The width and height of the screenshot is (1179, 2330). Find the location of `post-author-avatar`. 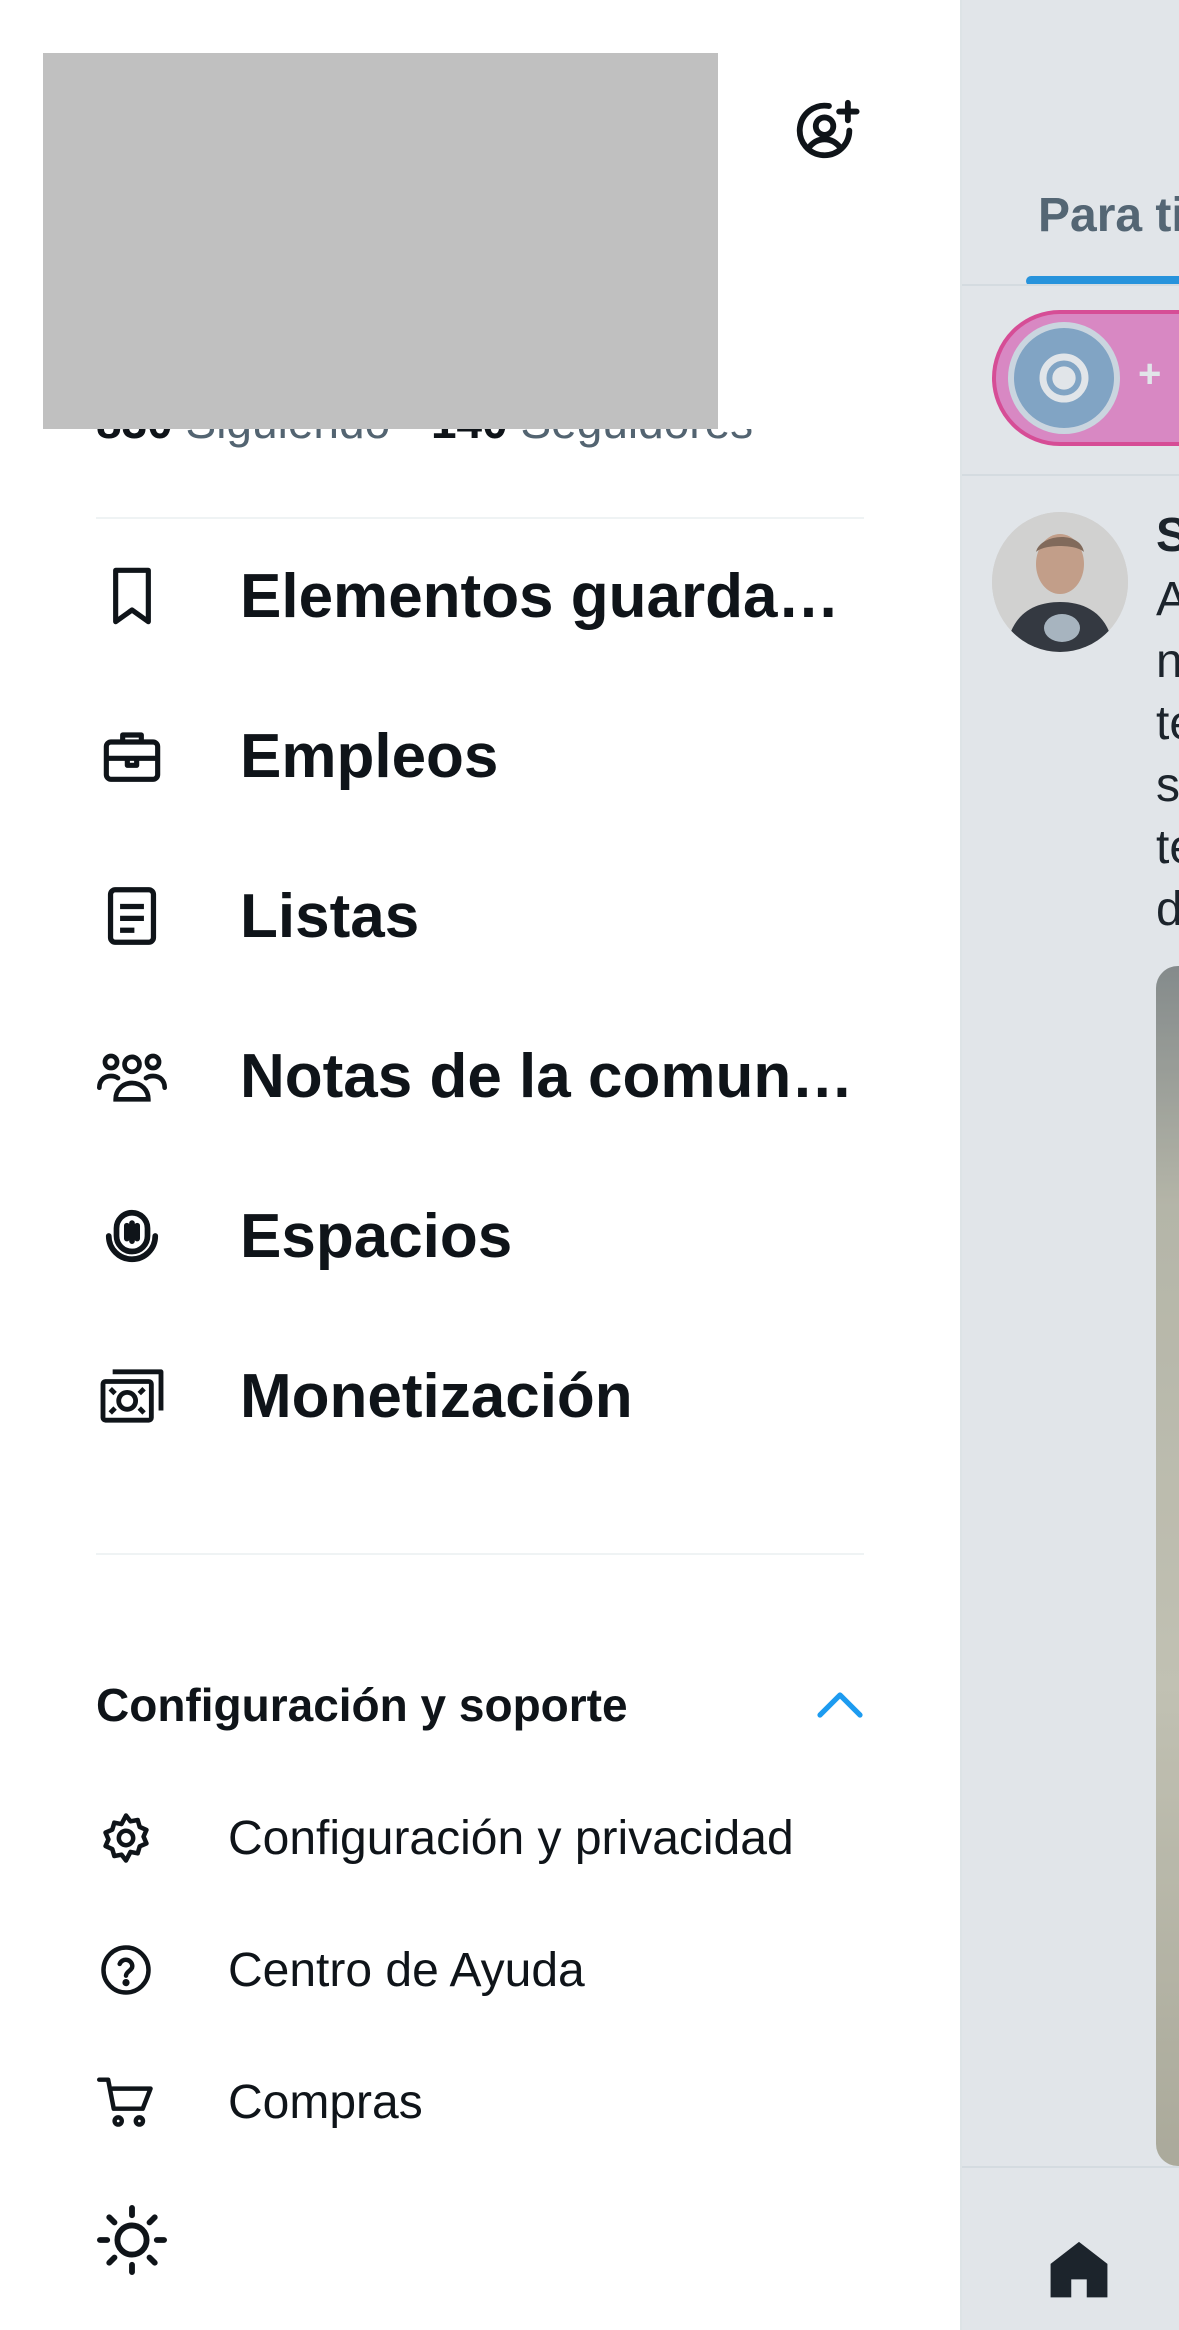

post-author-avatar is located at coordinates (1060, 582).